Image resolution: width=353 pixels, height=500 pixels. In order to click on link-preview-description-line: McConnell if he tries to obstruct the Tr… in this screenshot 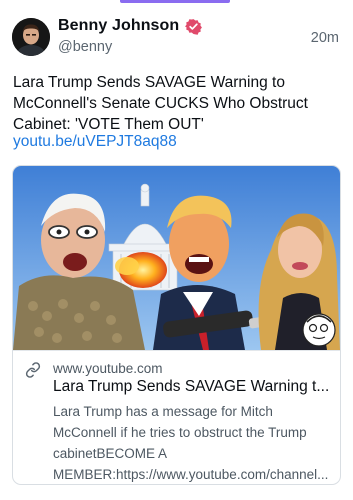, I will do `click(180, 432)`.